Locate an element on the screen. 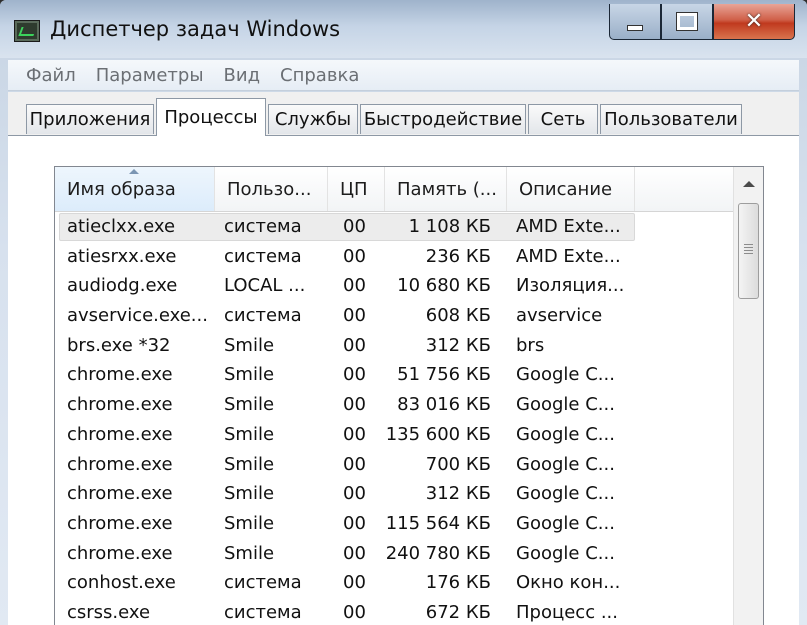  vertical-scrollbar is located at coordinates (748, 396).